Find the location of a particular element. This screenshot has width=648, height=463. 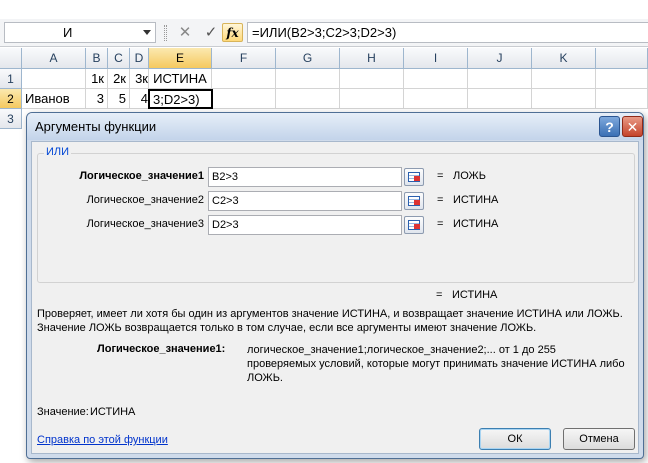

cell-g2 is located at coordinates (308, 99).